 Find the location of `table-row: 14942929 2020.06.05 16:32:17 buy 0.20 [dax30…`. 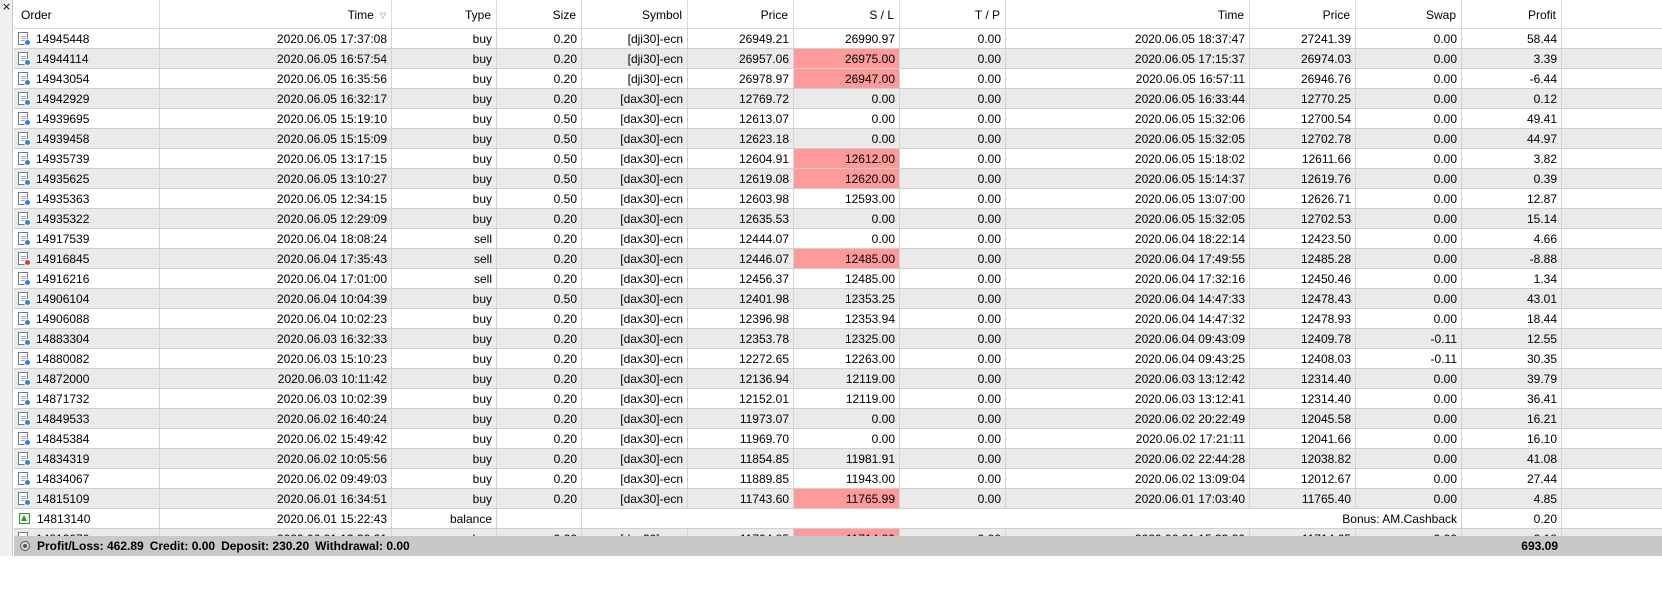

table-row: 14942929 2020.06.05 16:32:17 buy 0.20 [dax30… is located at coordinates (838, 99).